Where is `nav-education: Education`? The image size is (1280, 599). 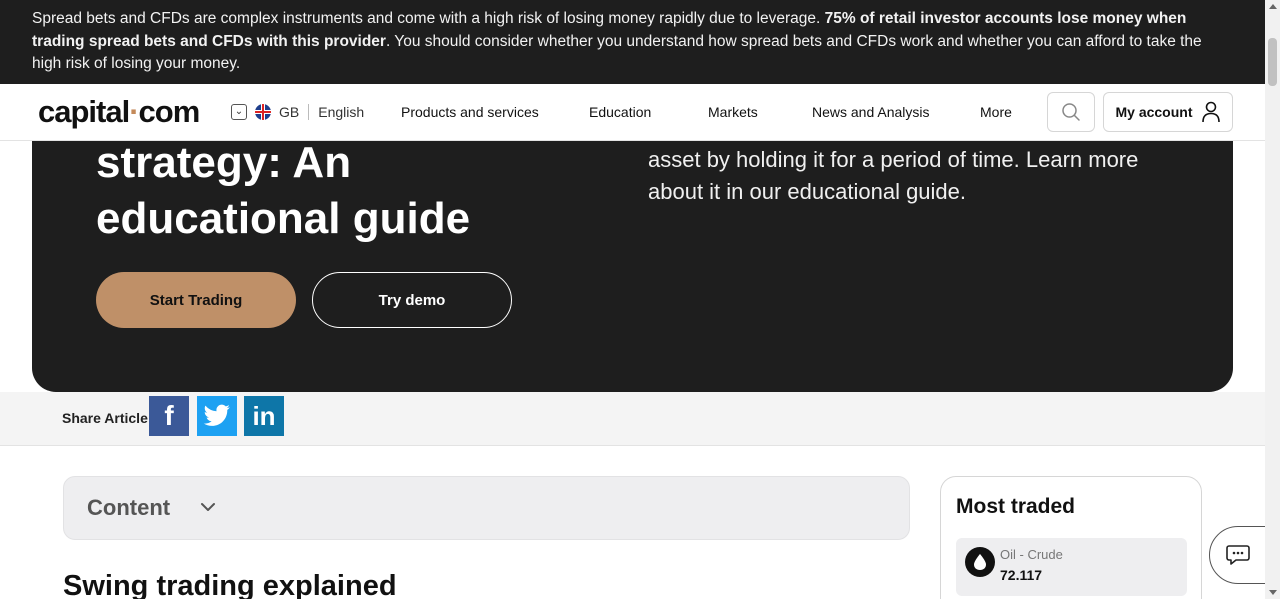
nav-education: Education is located at coordinates (620, 112).